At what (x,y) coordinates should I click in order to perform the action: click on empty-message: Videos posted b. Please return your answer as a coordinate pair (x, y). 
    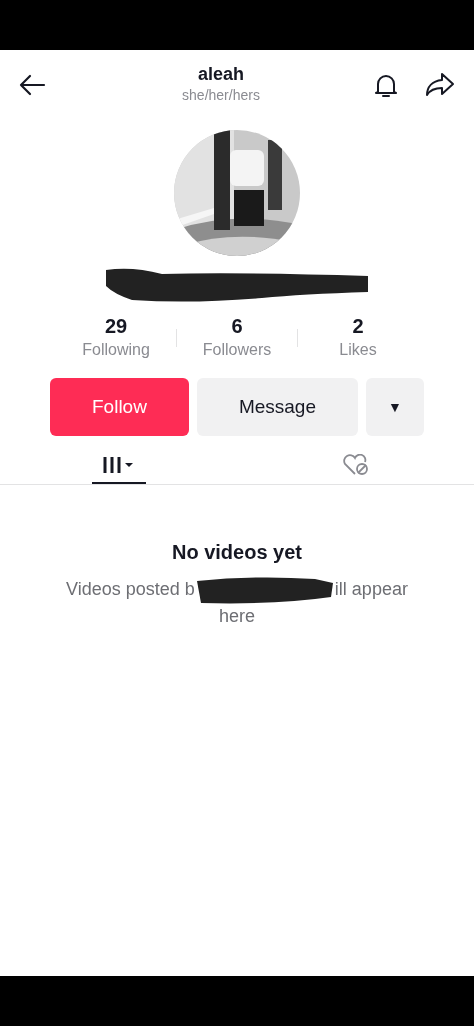
    Looking at the image, I should click on (130, 590).